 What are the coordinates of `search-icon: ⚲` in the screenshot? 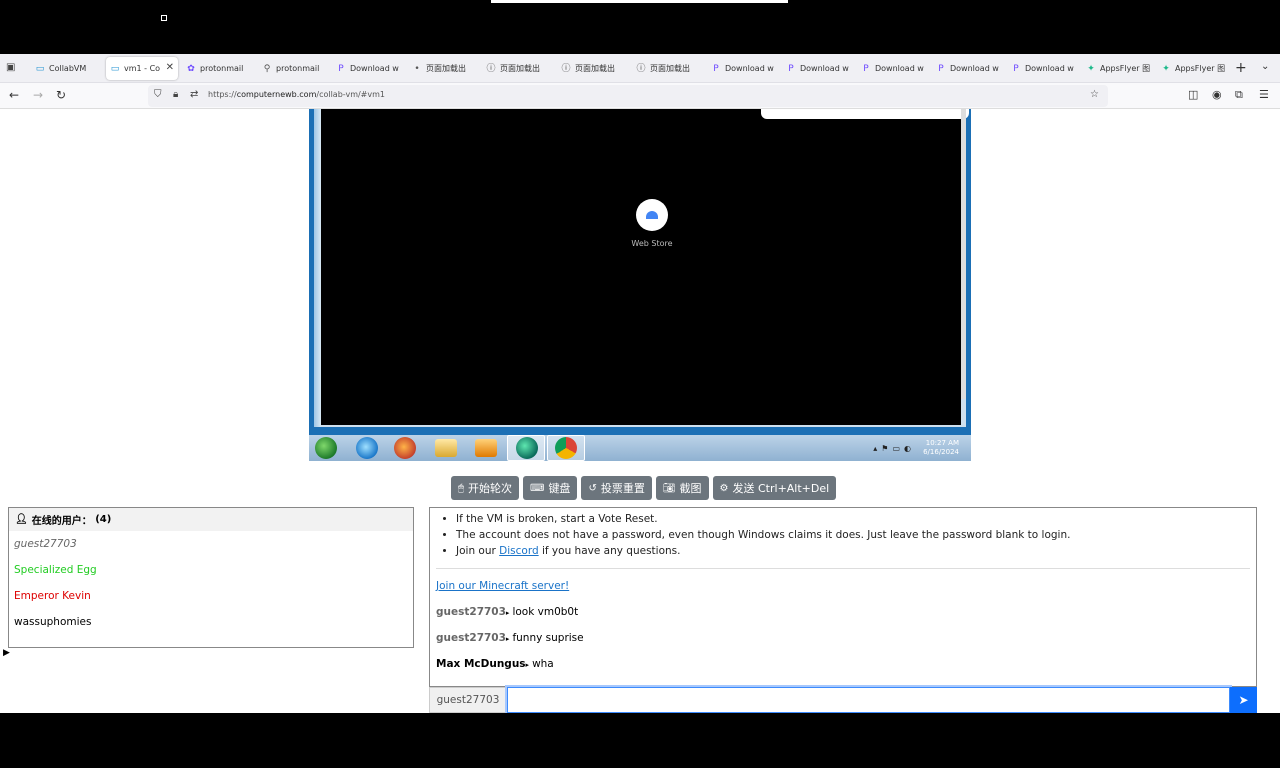 It's located at (267, 68).